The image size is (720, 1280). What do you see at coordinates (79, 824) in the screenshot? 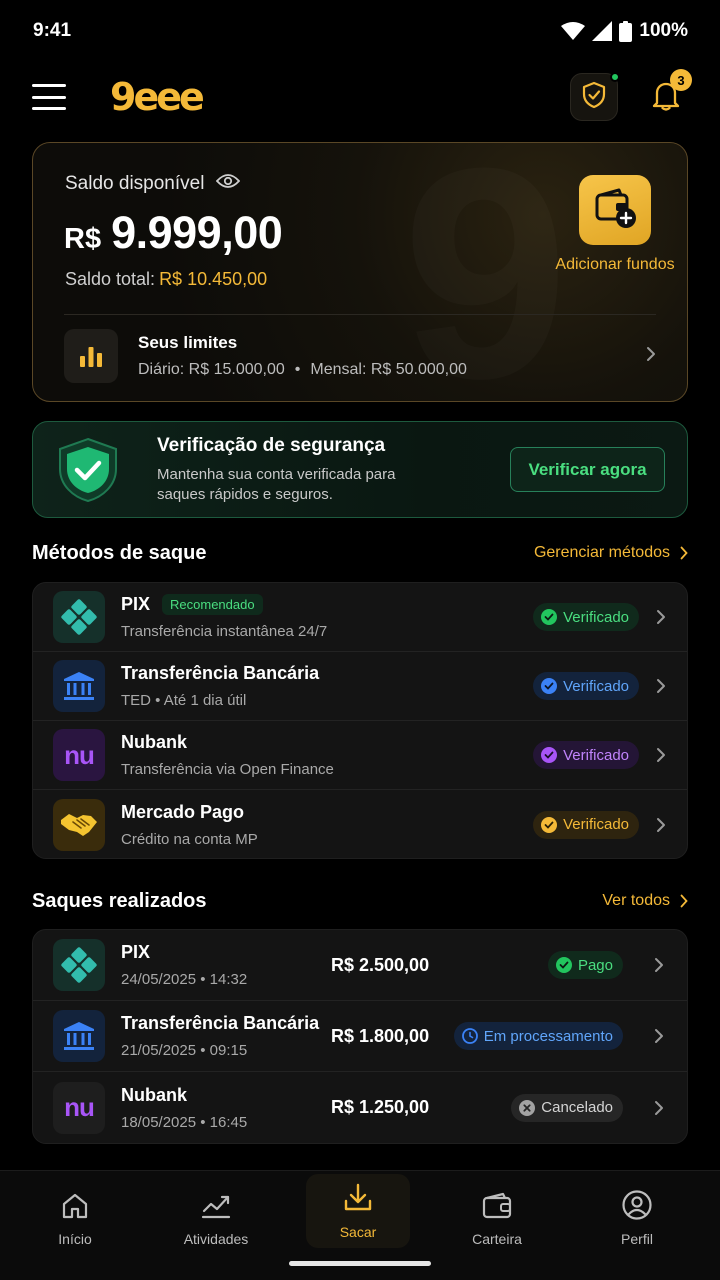
I see `handshake-icon` at bounding box center [79, 824].